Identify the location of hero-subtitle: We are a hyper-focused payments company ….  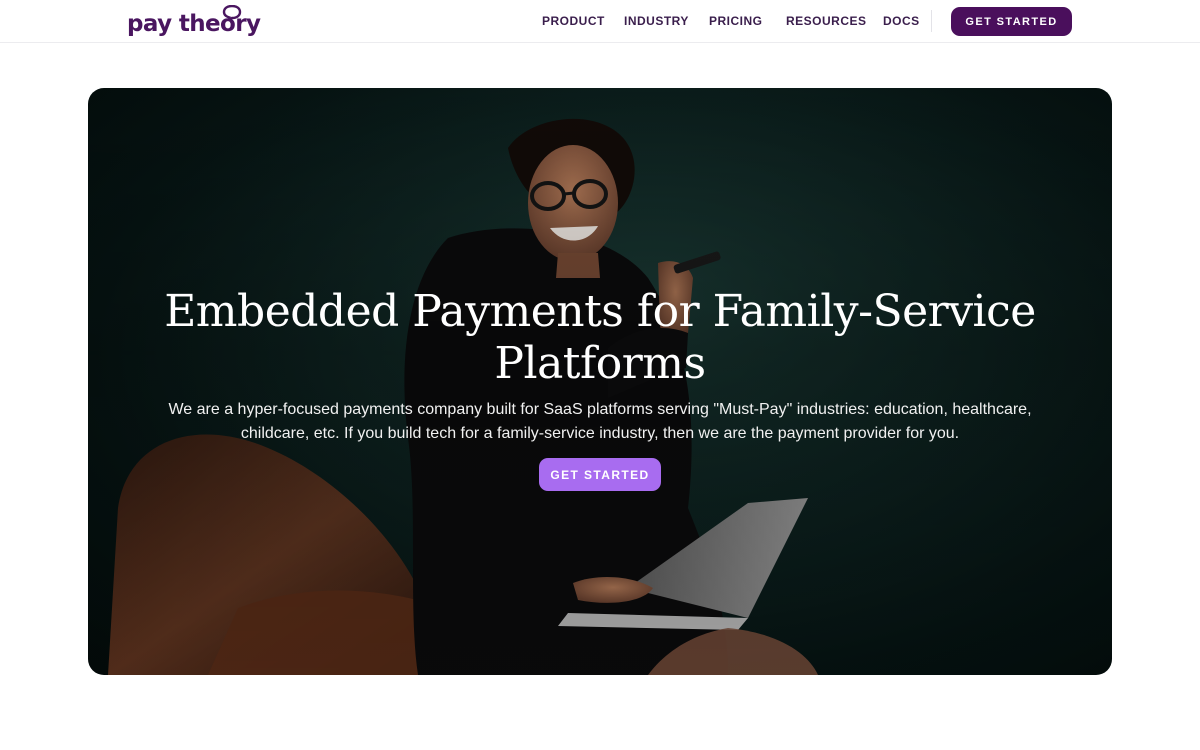
(600, 421).